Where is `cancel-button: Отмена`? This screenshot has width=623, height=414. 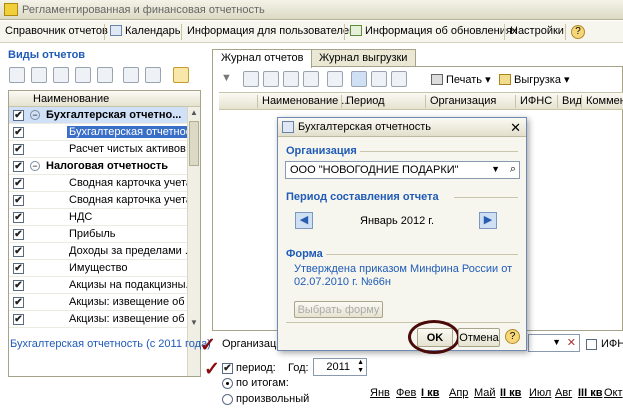
cancel-button: Отмена is located at coordinates (479, 337).